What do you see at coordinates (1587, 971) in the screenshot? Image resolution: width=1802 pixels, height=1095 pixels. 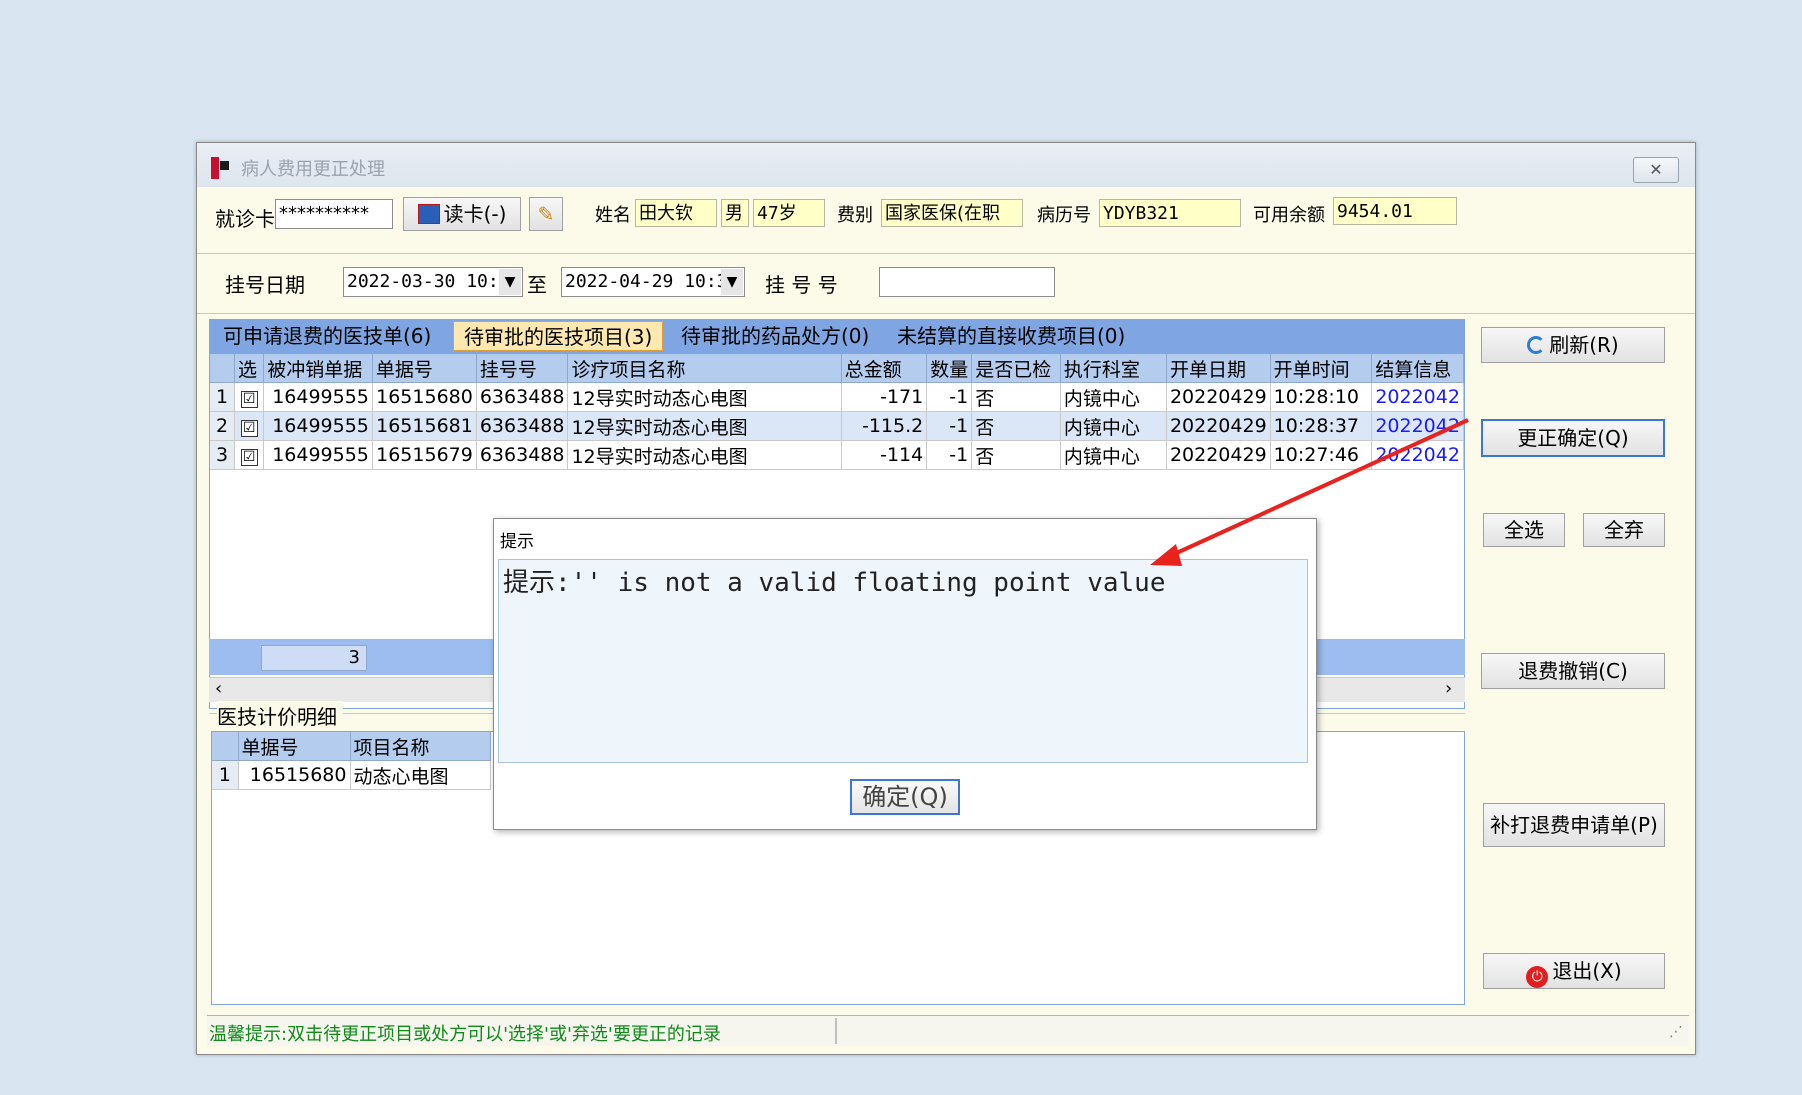 I see `exit-label: 退出(X)` at bounding box center [1587, 971].